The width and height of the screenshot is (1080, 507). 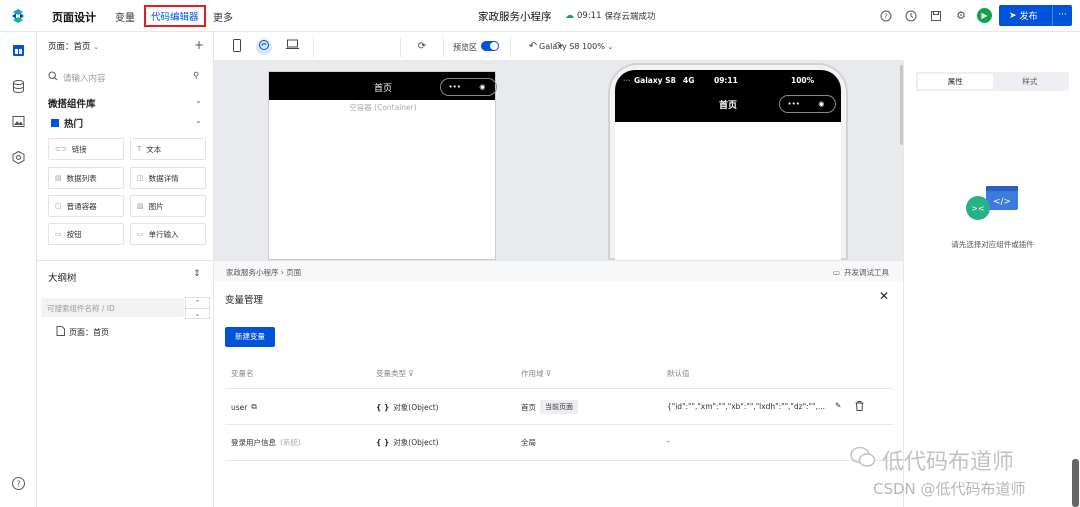 I want to click on component-data-detail: ◫ 数据详情, so click(x=168, y=178).